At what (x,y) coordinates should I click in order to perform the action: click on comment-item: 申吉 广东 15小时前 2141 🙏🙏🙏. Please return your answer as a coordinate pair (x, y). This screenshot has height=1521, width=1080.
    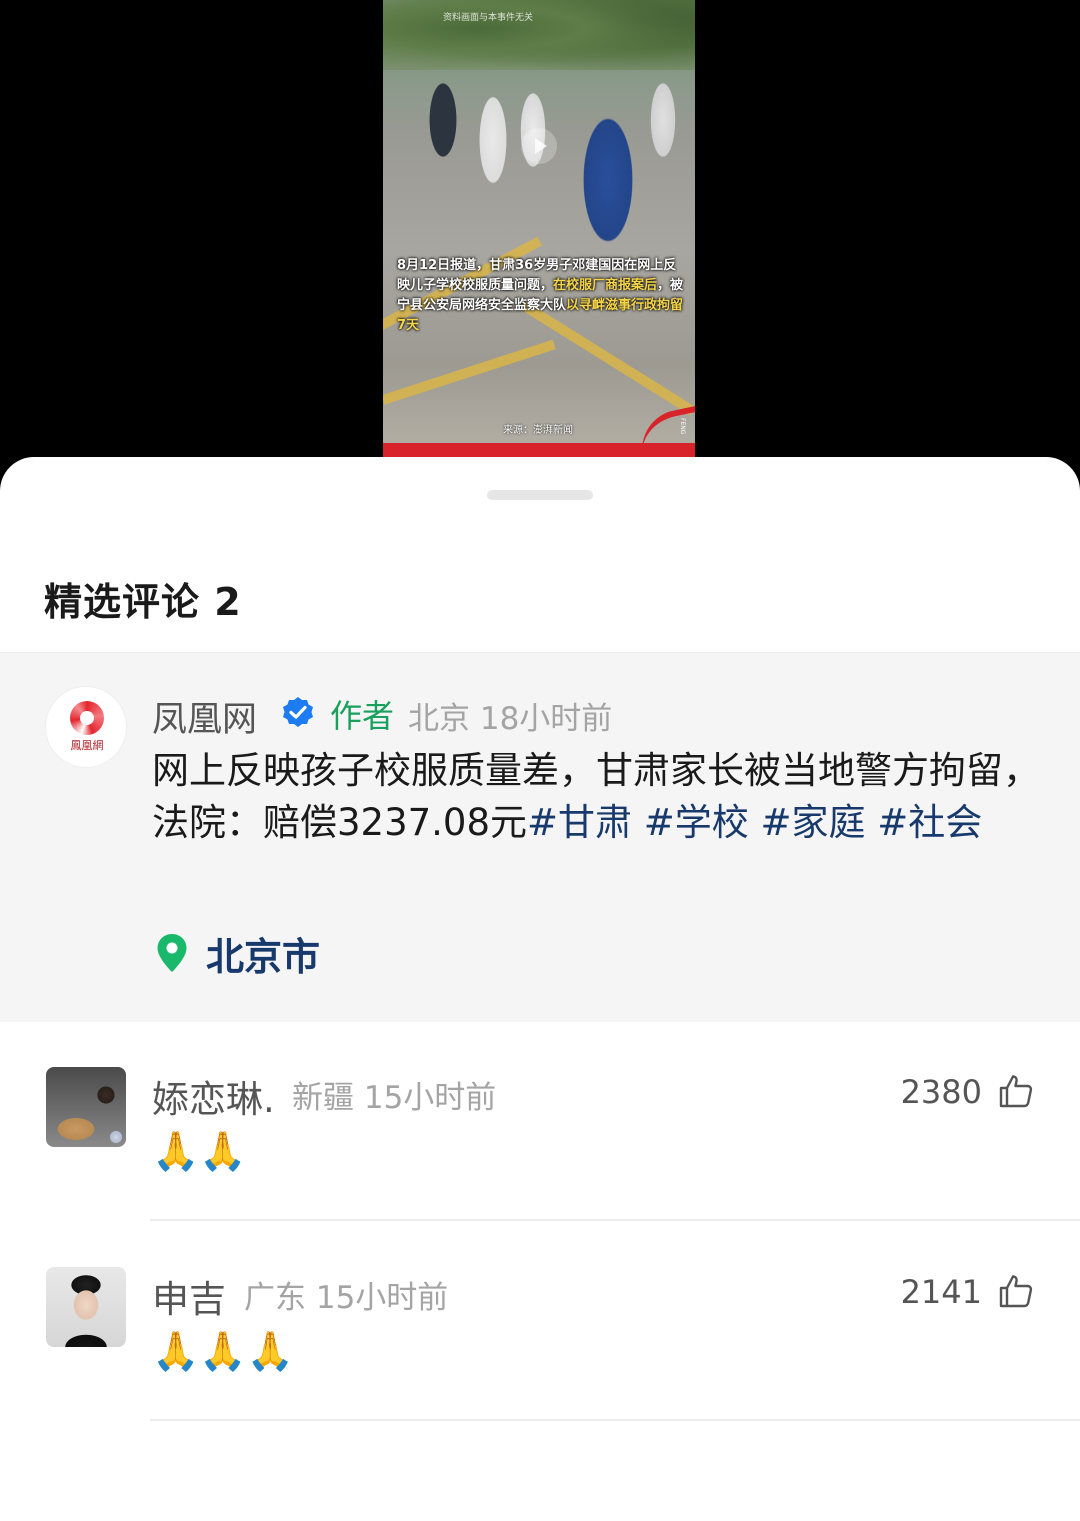
    Looking at the image, I should click on (540, 1357).